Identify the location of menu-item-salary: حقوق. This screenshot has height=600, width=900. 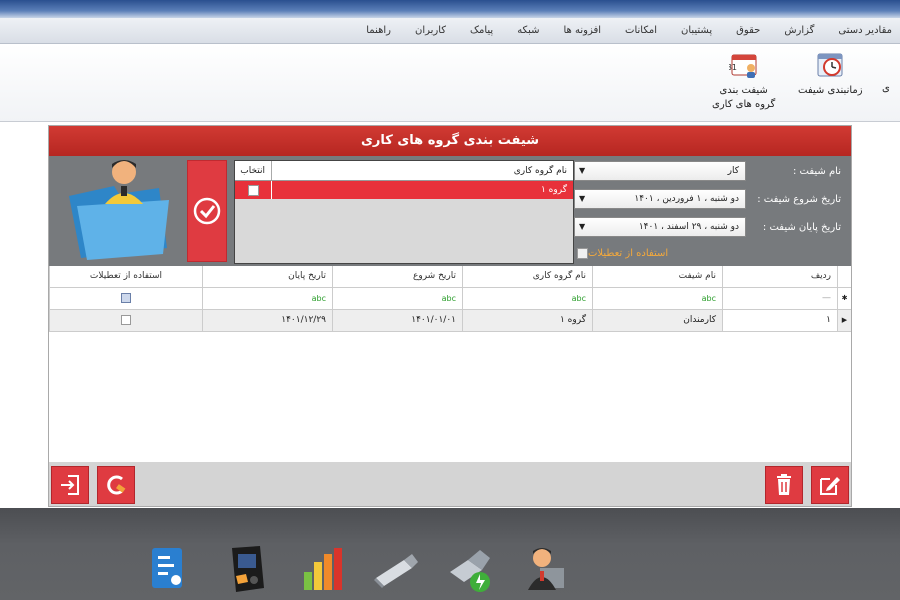
(748, 30).